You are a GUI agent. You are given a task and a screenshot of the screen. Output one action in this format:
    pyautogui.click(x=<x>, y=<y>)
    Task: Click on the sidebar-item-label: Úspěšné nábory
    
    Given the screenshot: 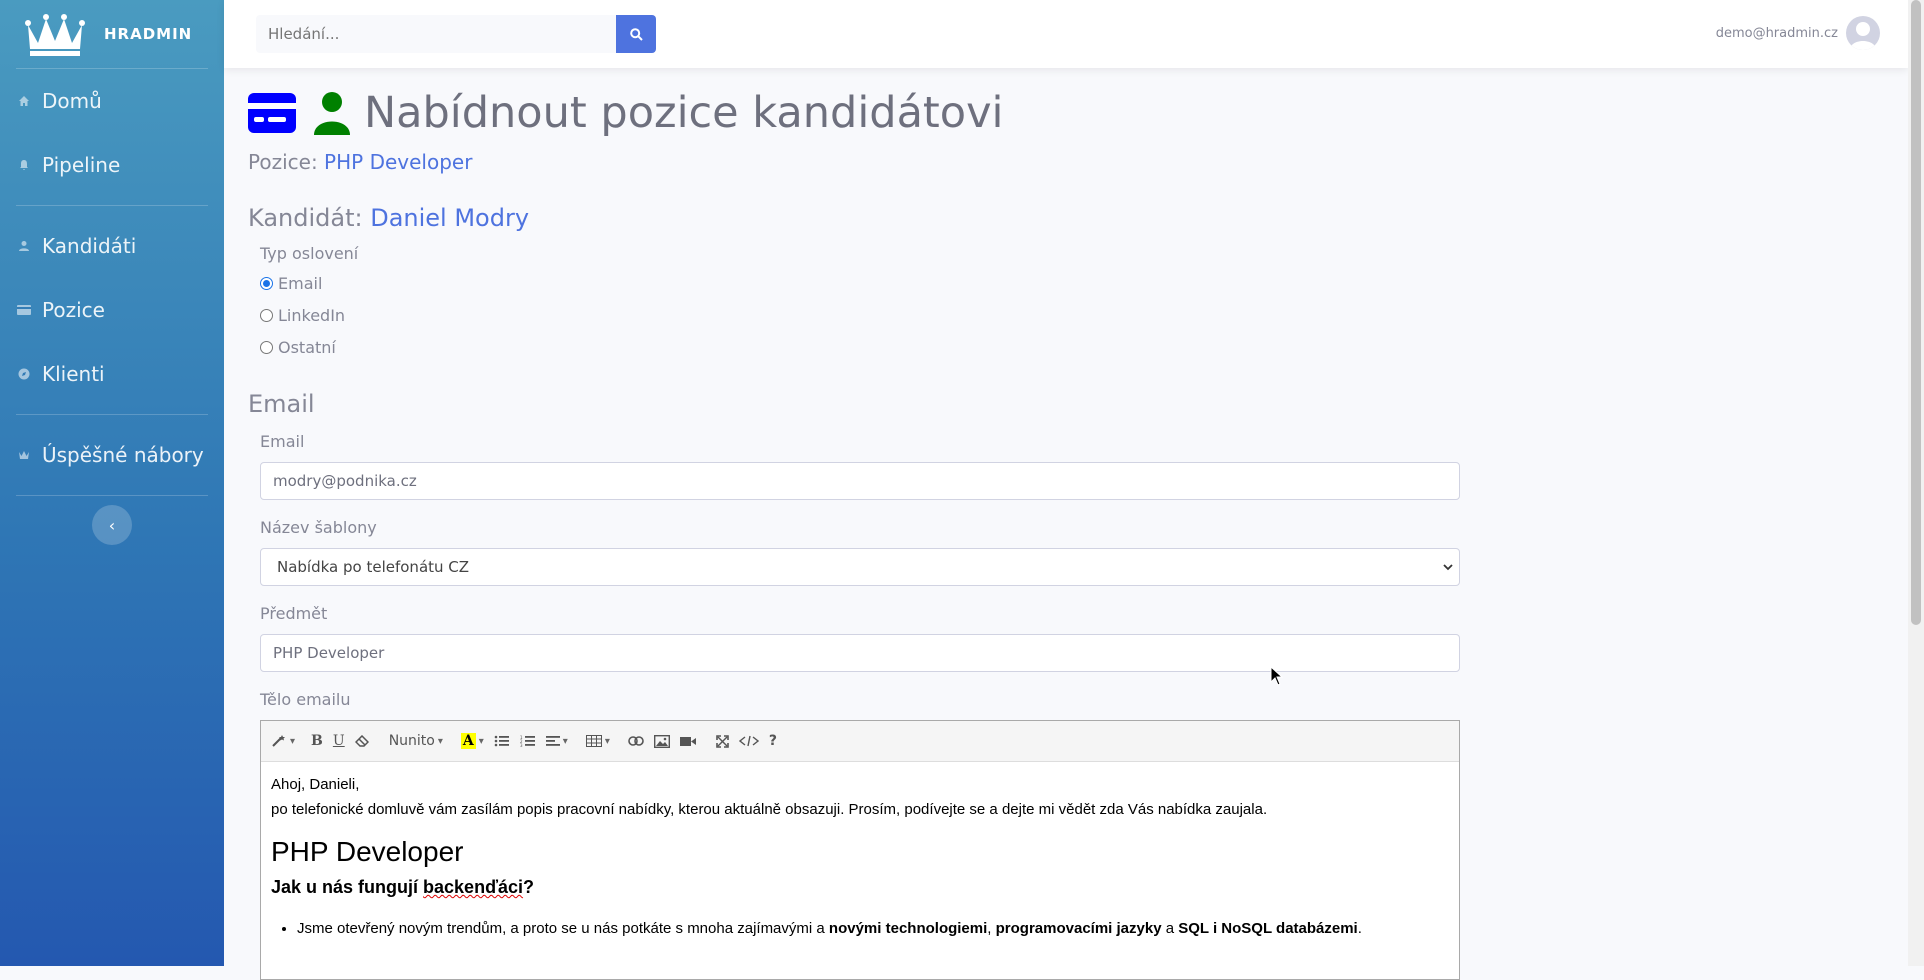 What is the action you would take?
    pyautogui.click(x=123, y=455)
    